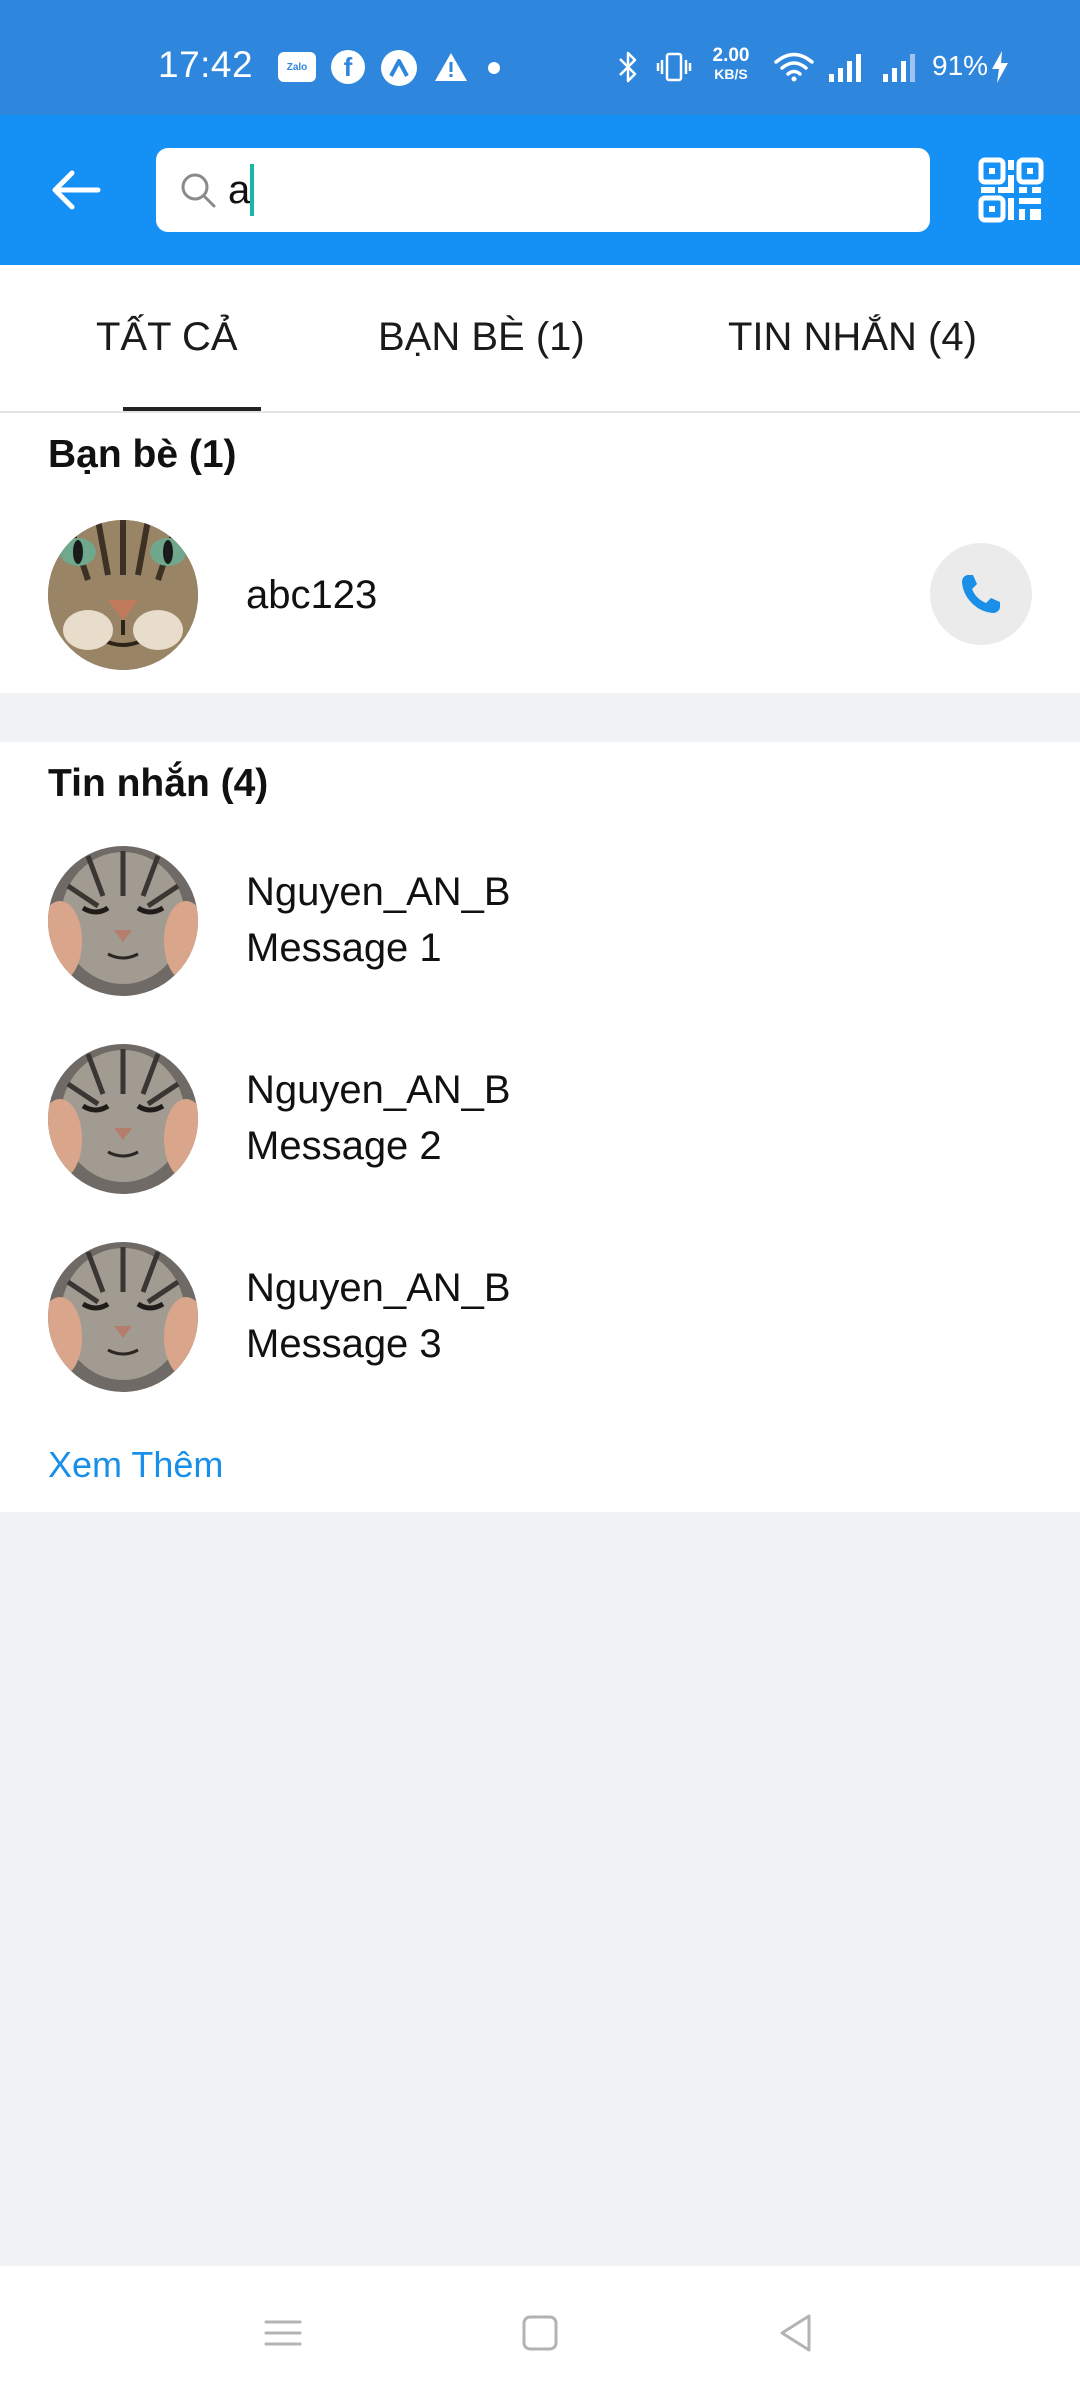 The image size is (1080, 2400). I want to click on vibrate-icon, so click(674, 67).